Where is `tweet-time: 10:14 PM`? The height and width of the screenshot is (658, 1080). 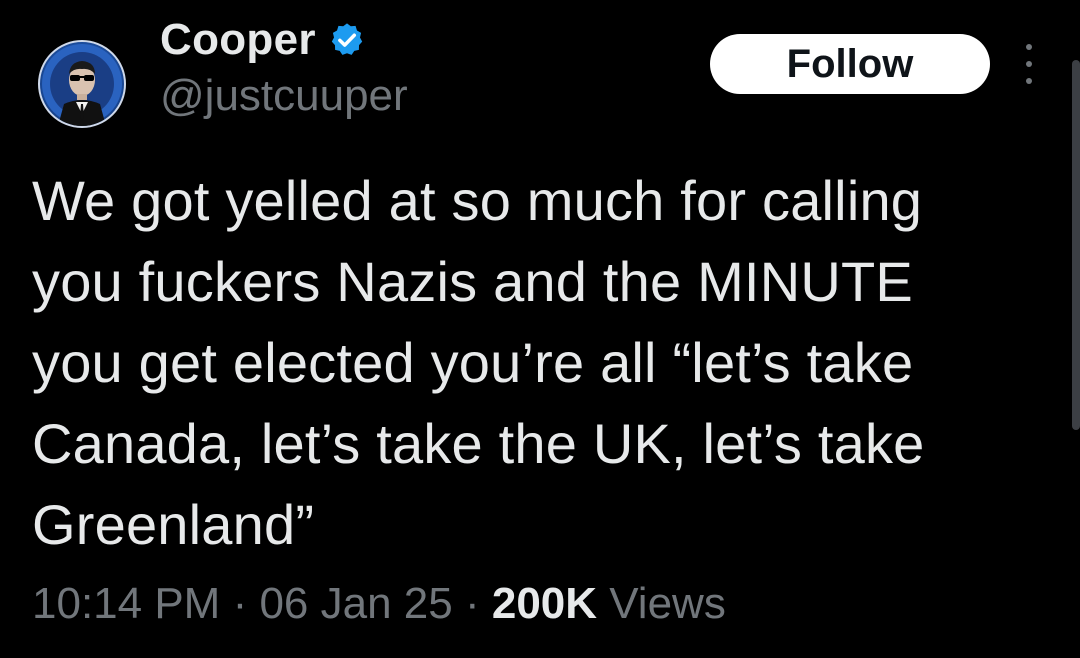
tweet-time: 10:14 PM is located at coordinates (126, 603).